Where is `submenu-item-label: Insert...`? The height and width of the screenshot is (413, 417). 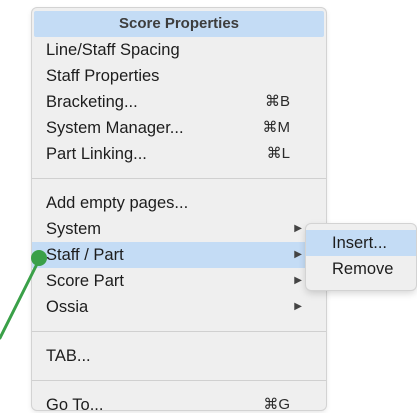
submenu-item-label: Insert... is located at coordinates (360, 243).